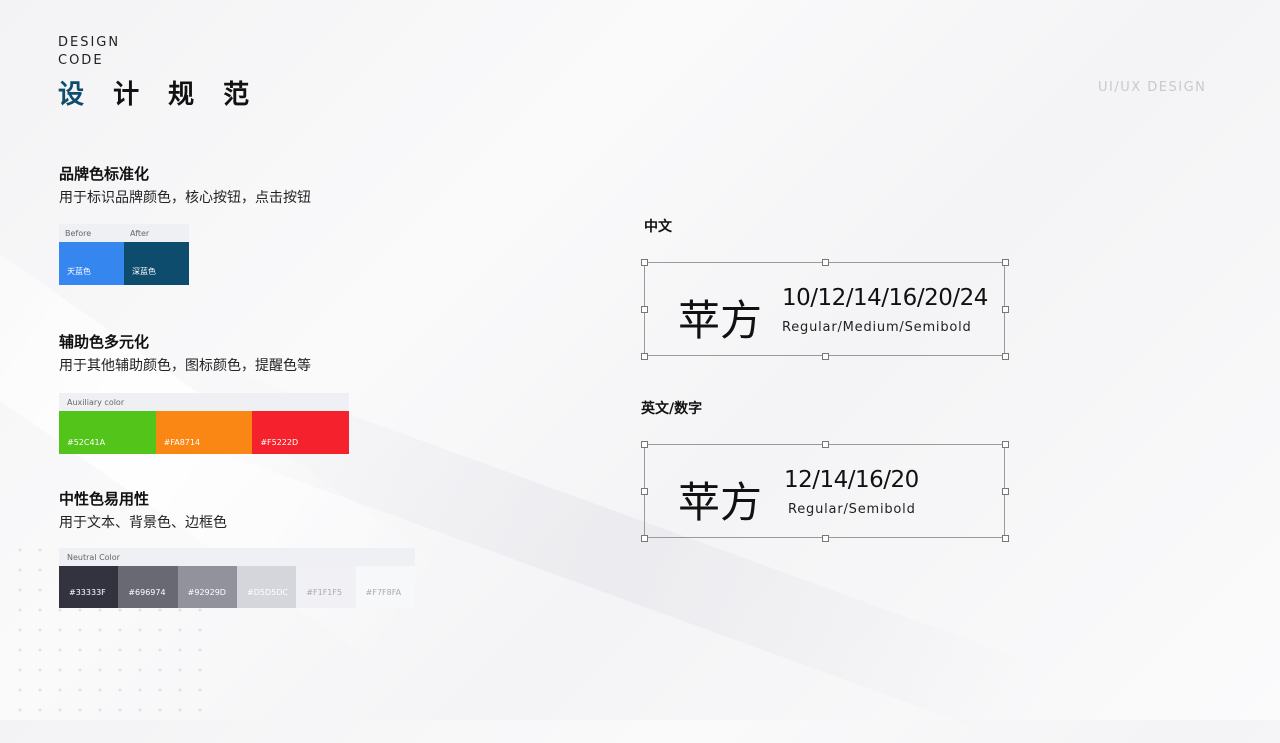 The width and height of the screenshot is (1280, 743). What do you see at coordinates (186, 95) in the screenshot?
I see `page-title-rest: 计 规 范` at bounding box center [186, 95].